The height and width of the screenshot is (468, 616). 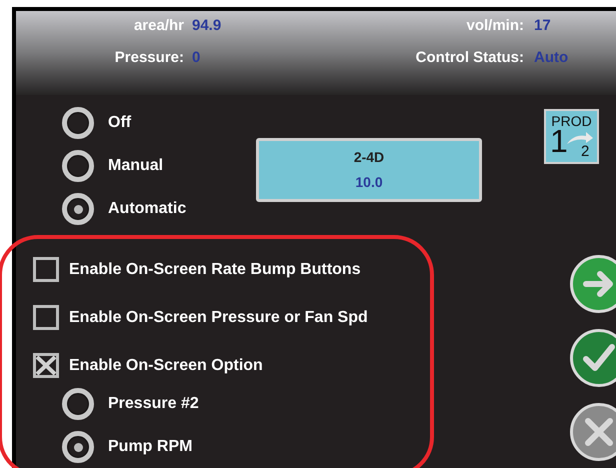 What do you see at coordinates (166, 366) in the screenshot?
I see `option-label: Enable On-Screen Option` at bounding box center [166, 366].